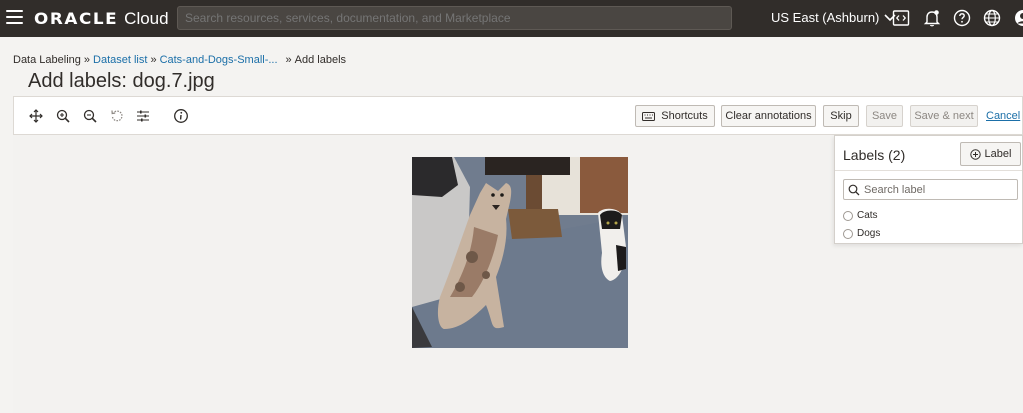 The height and width of the screenshot is (413, 1023). Describe the element at coordinates (181, 116) in the screenshot. I see `info-icon` at that location.